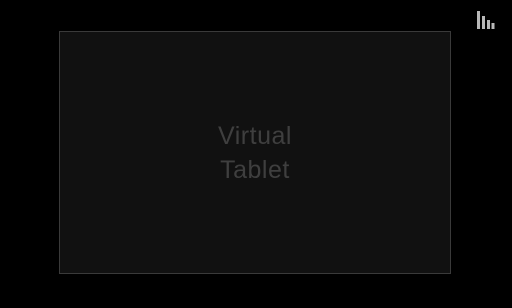 The width and height of the screenshot is (512, 308). I want to click on tablet-label-line1: Virtual, so click(255, 135).